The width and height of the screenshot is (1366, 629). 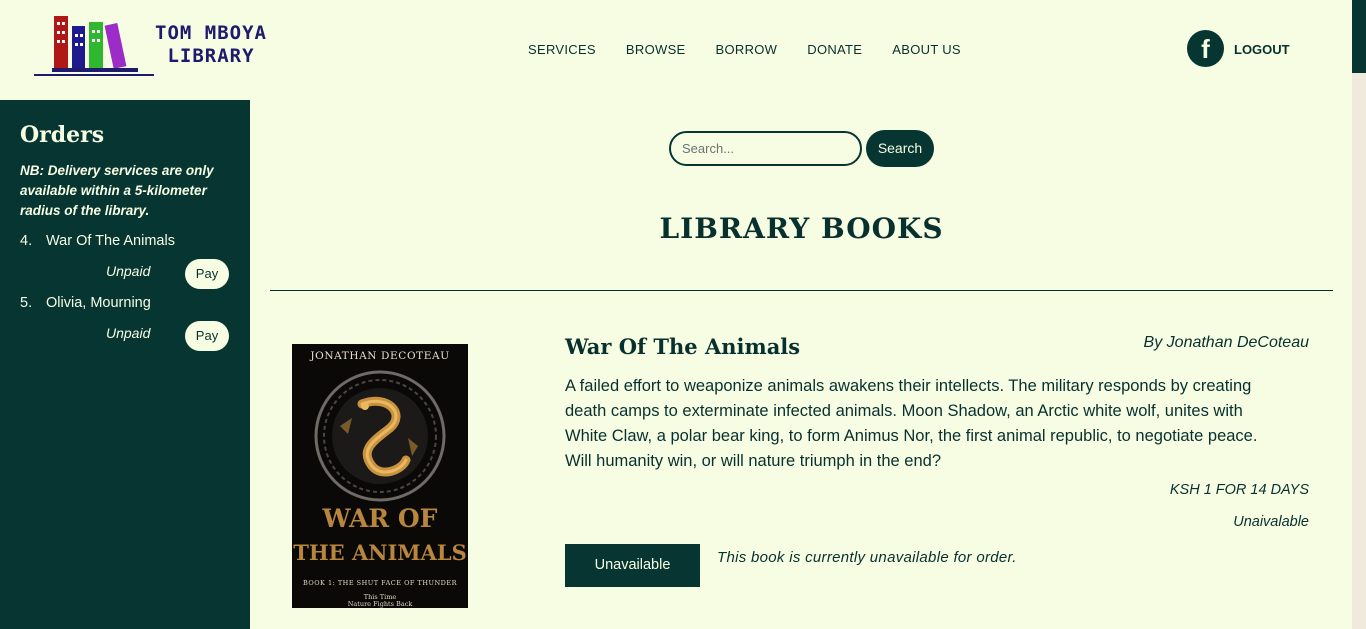 What do you see at coordinates (98, 303) in the screenshot?
I see `order-title: Olivia, Mourning` at bounding box center [98, 303].